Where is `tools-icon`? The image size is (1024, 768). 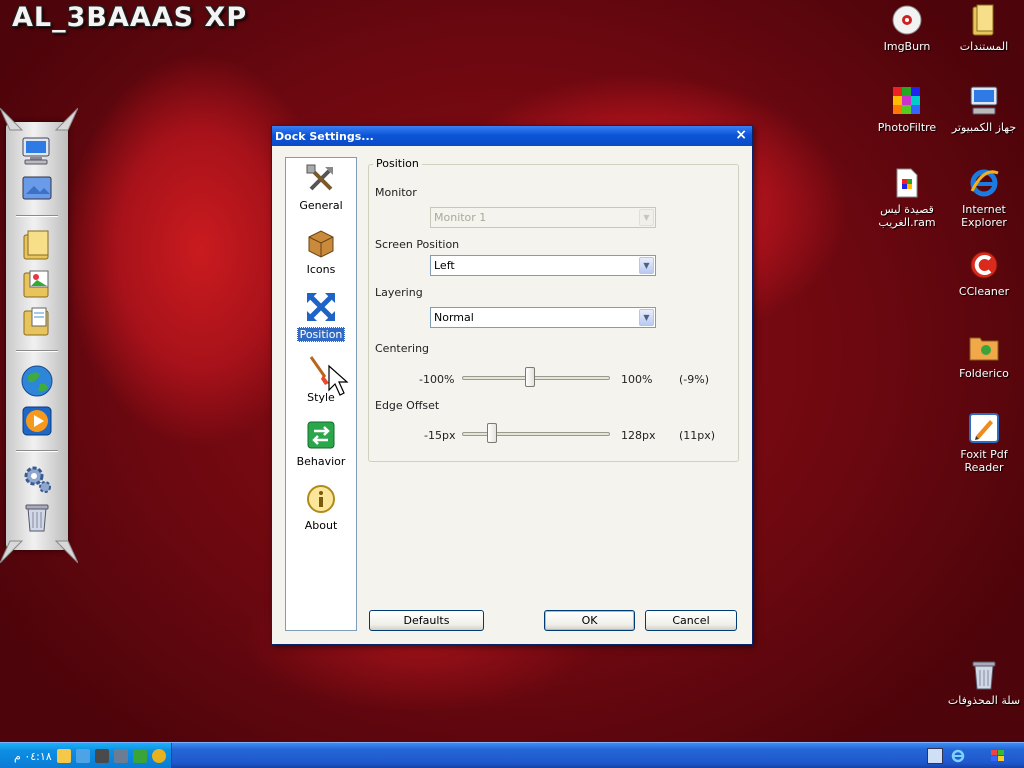 tools-icon is located at coordinates (321, 179).